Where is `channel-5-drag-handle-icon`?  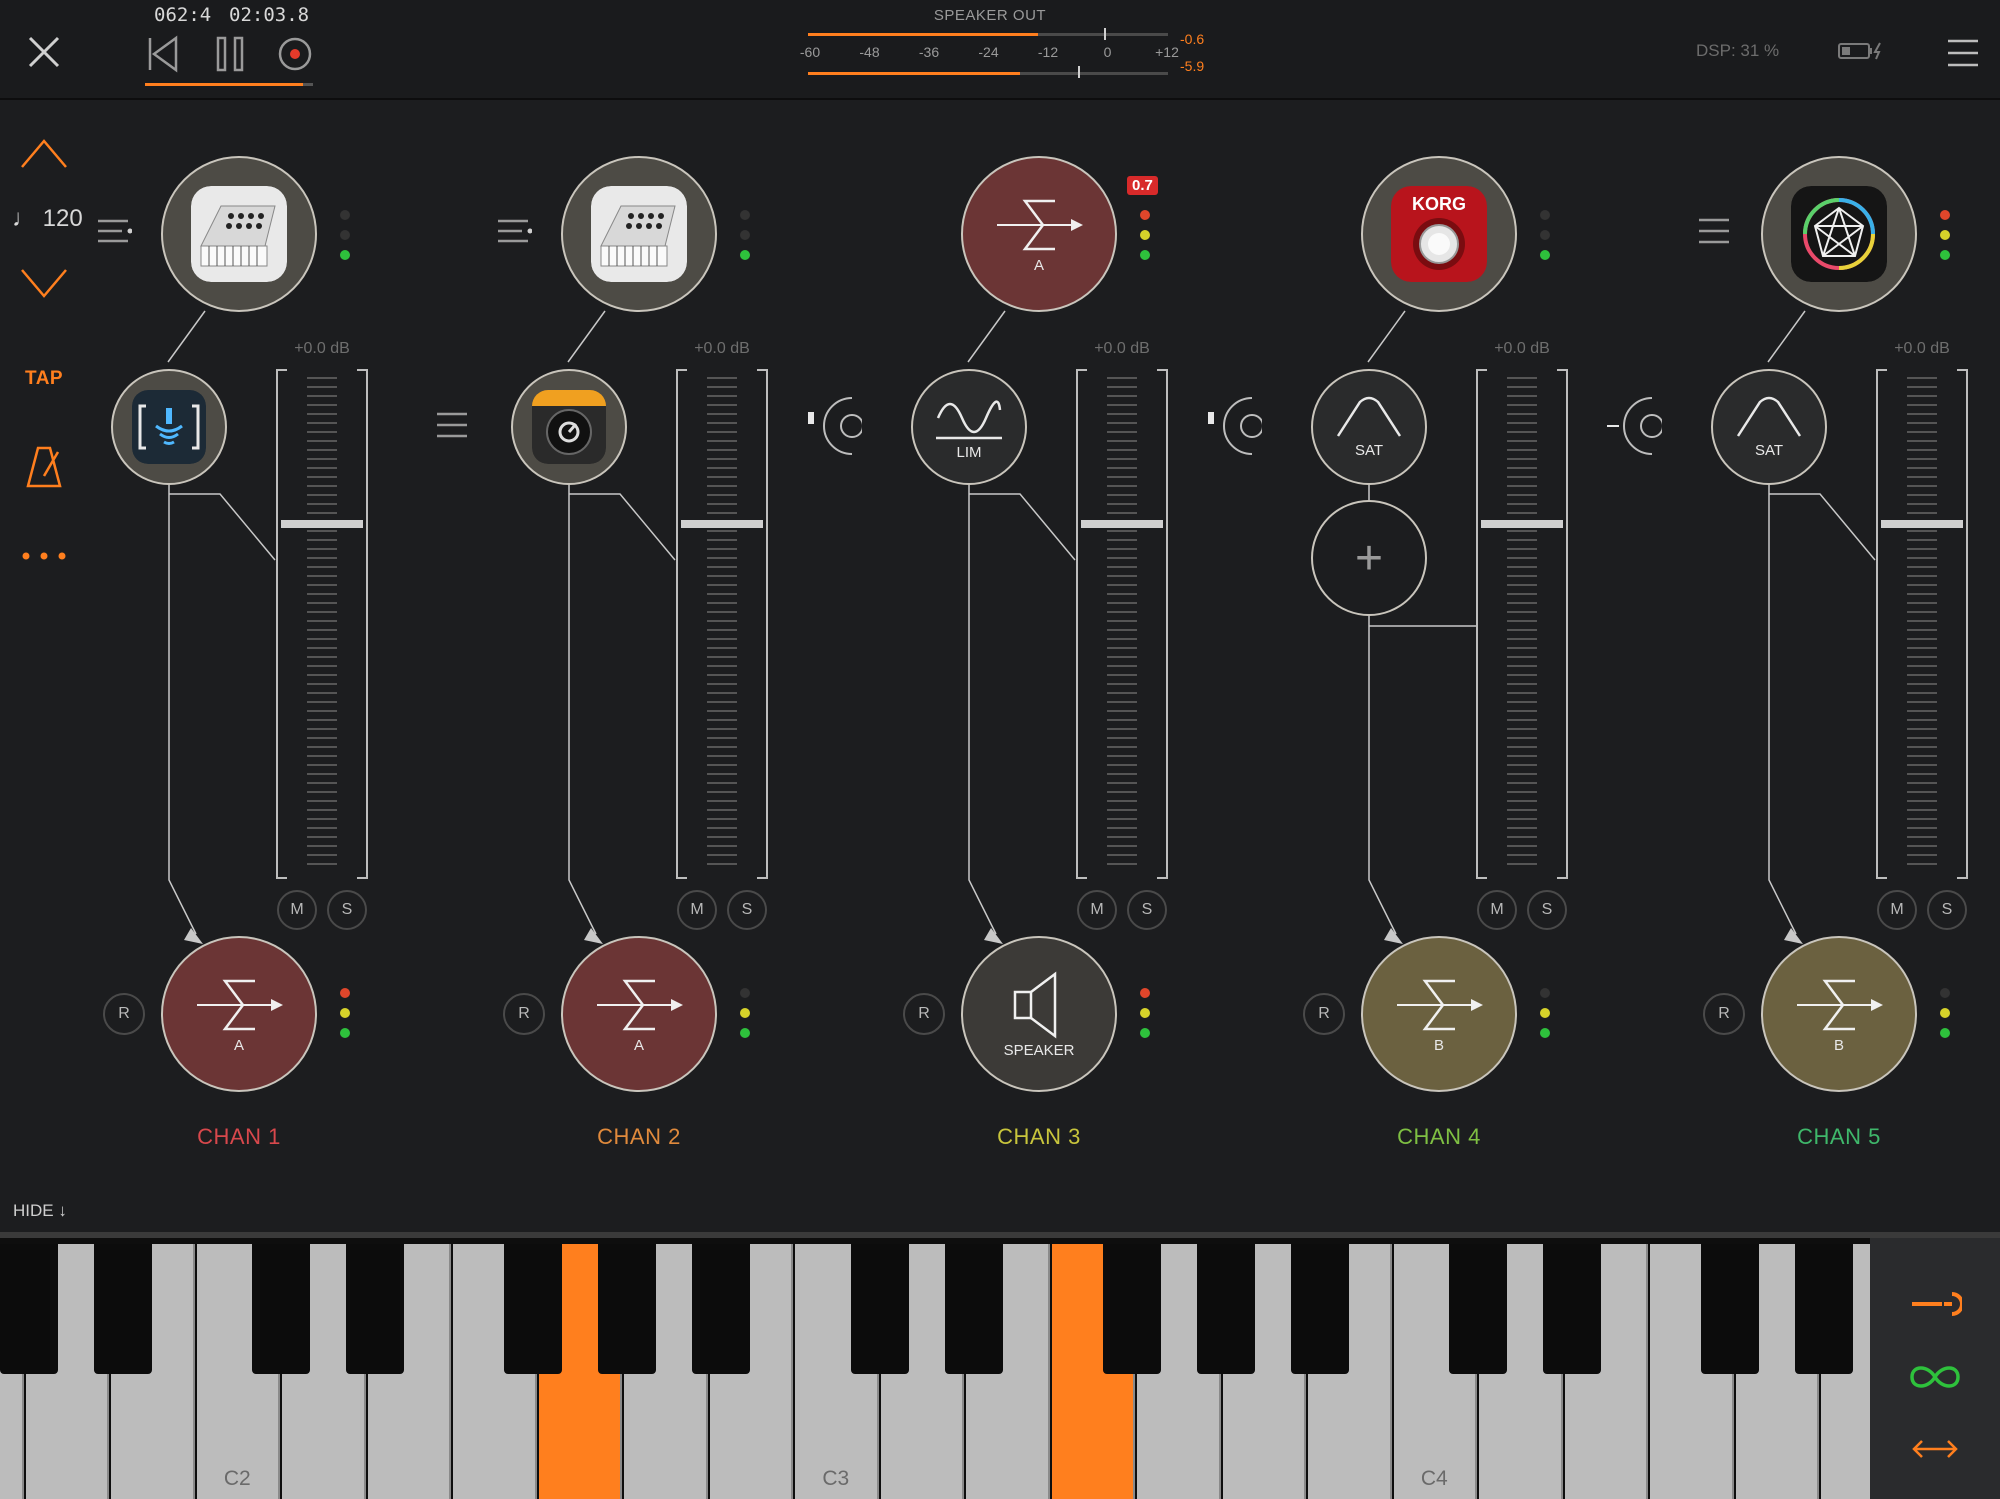 channel-5-drag-handle-icon is located at coordinates (1714, 231).